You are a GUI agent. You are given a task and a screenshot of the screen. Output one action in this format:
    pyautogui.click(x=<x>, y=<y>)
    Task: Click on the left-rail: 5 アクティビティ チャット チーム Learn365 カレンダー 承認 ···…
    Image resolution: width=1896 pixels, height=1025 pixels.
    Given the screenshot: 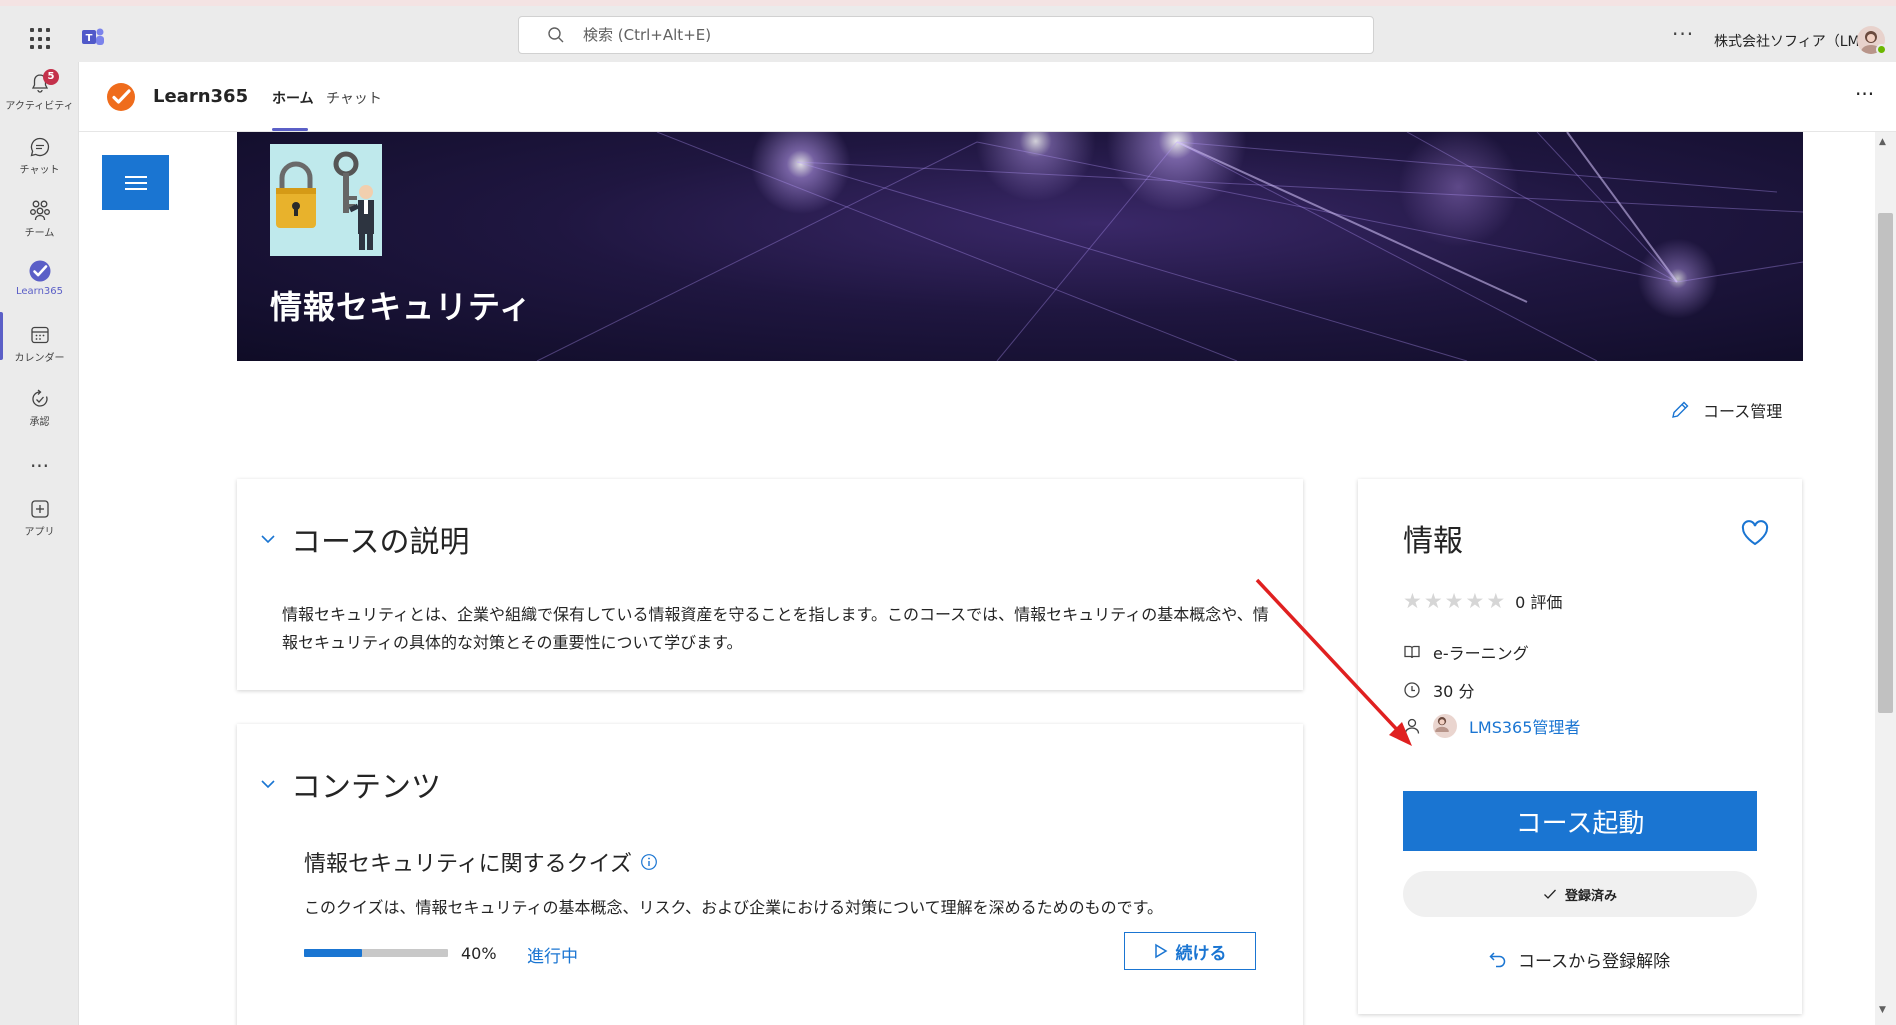 What is the action you would take?
    pyautogui.click(x=39, y=543)
    